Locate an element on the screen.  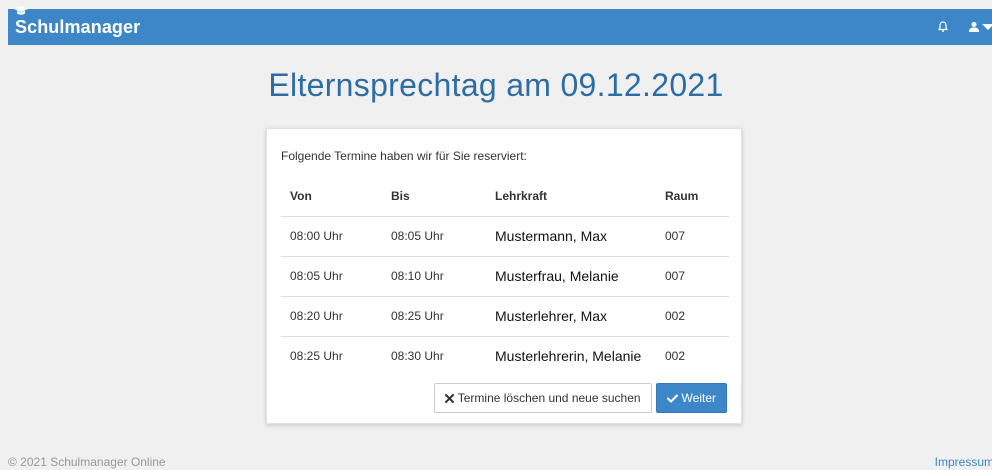
user-menu-toggle is located at coordinates (980, 27).